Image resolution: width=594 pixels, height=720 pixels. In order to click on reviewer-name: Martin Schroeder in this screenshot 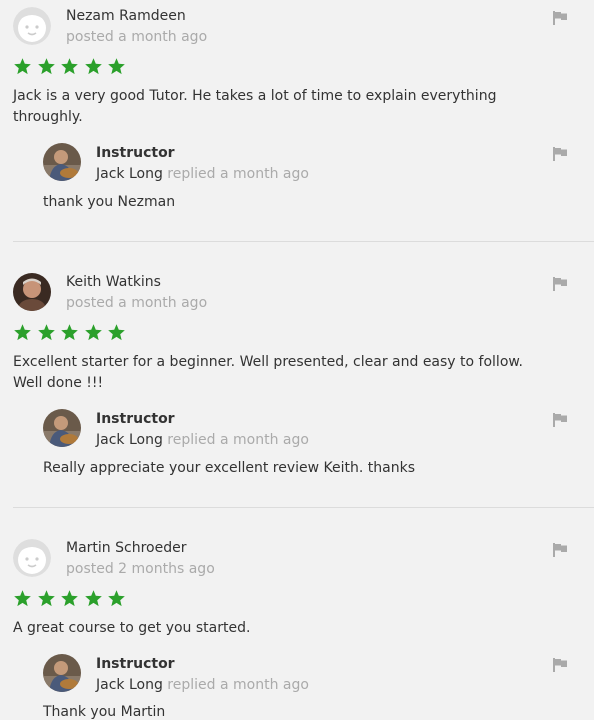, I will do `click(126, 548)`.